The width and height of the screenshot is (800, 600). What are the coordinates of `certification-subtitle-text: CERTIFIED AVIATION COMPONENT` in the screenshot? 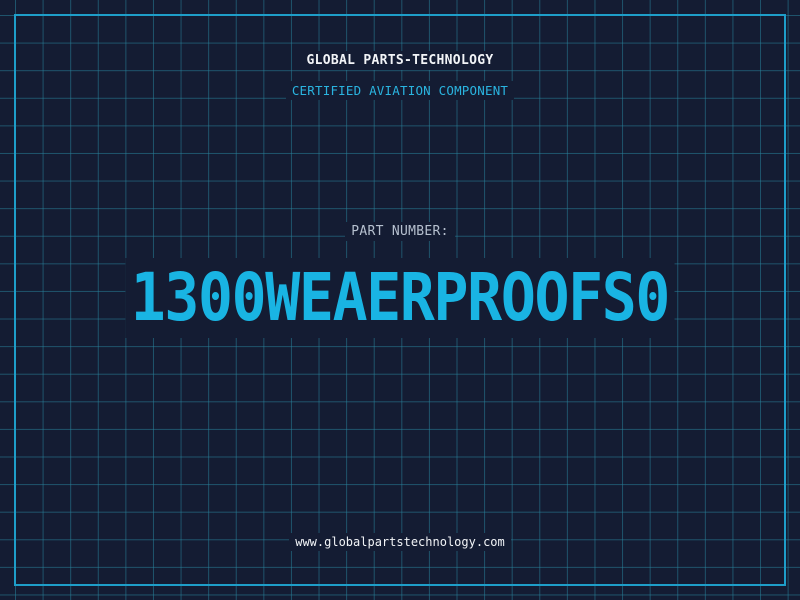 It's located at (400, 90).